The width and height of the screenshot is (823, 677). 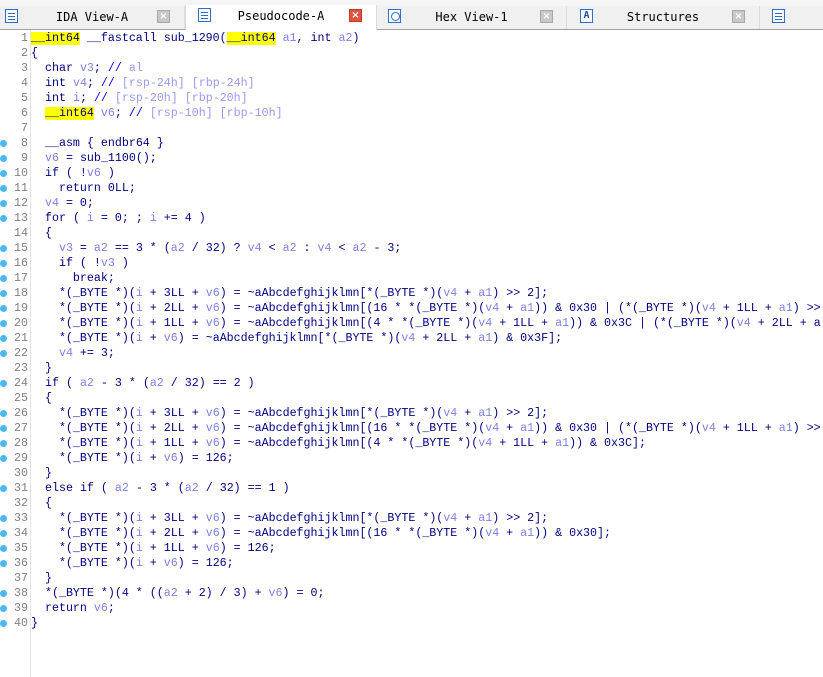 What do you see at coordinates (55, 218) in the screenshot?
I see `code-token: for` at bounding box center [55, 218].